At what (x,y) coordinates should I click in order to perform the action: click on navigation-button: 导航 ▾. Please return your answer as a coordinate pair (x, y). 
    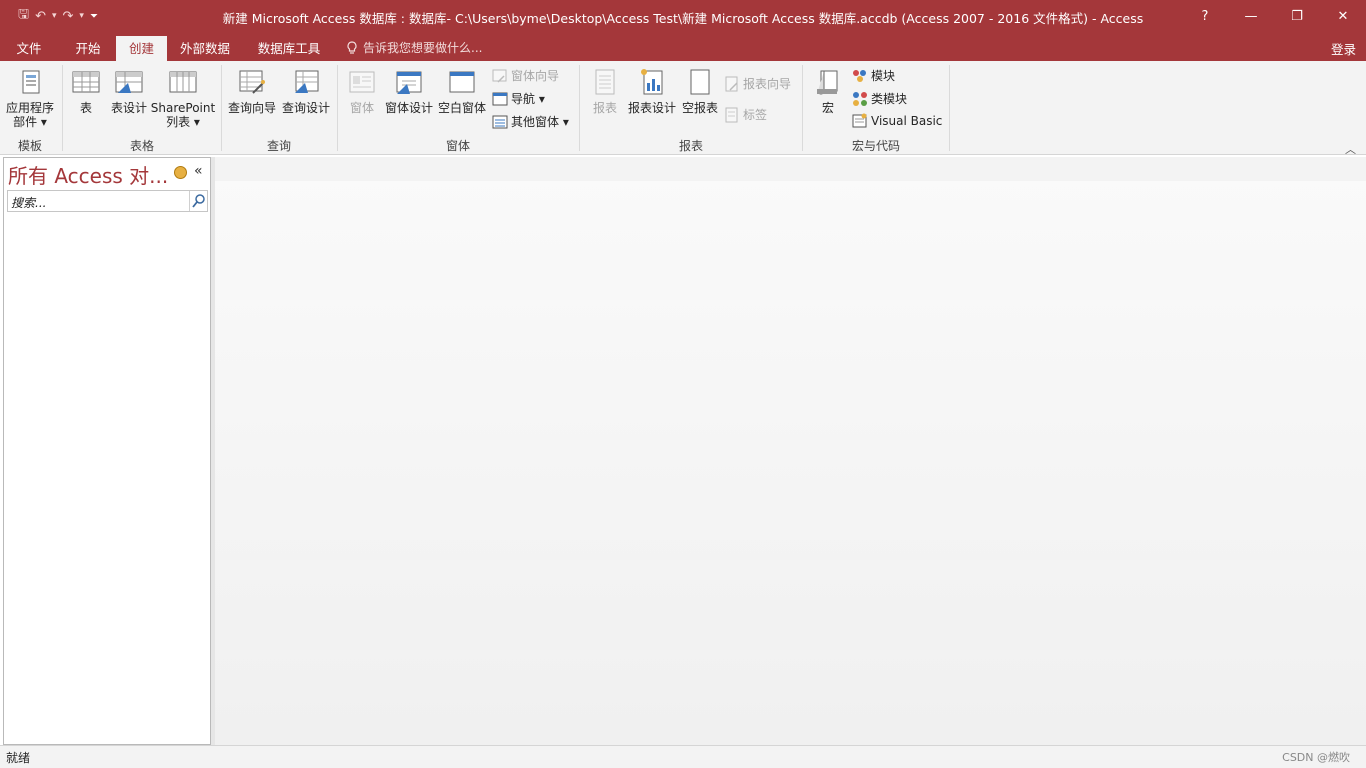
    Looking at the image, I should click on (518, 98).